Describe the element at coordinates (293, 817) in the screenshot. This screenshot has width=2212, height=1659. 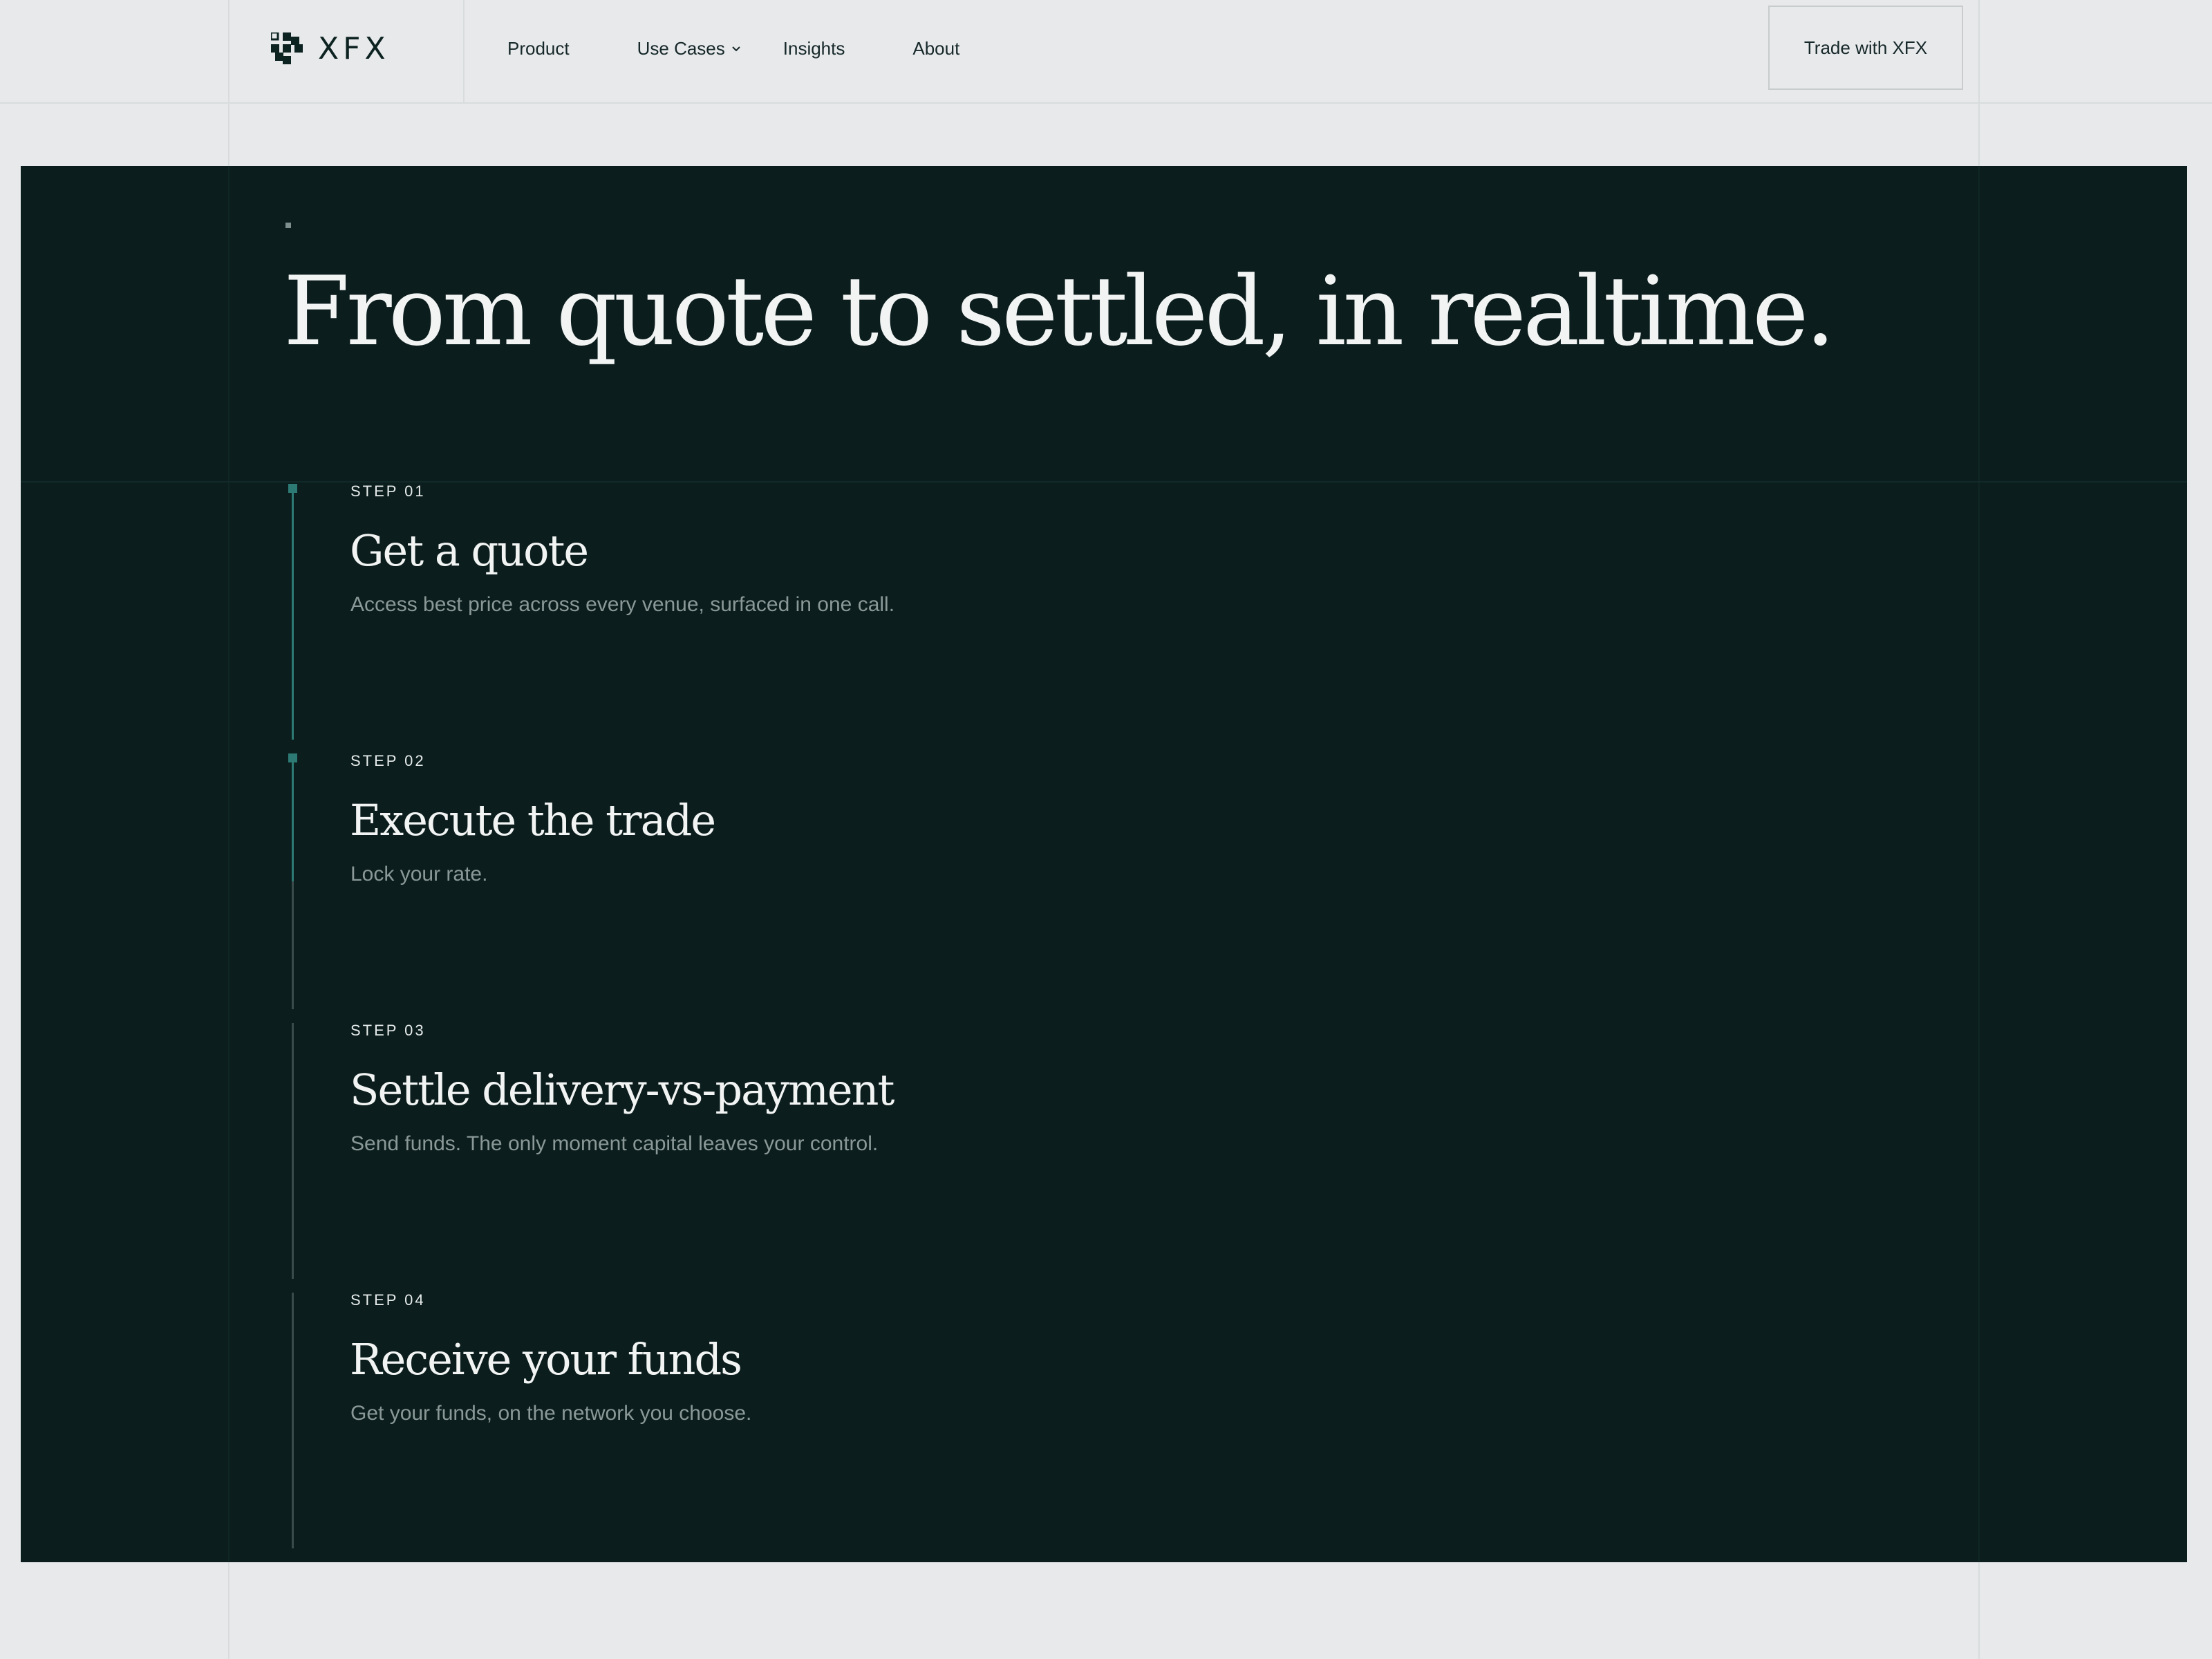
I see `step-progress-fill` at that location.